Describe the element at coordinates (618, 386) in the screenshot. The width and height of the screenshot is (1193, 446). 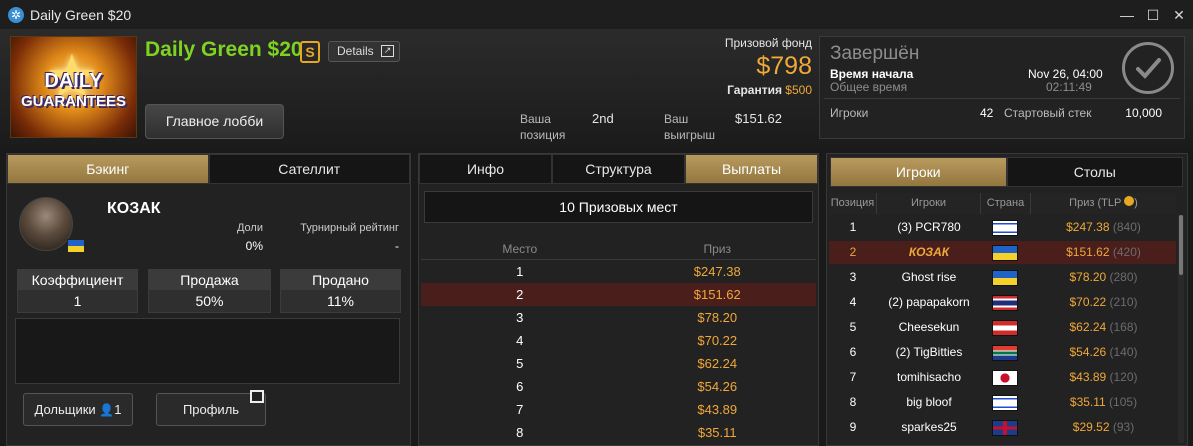
I see `table-row: 6 $54.26` at that location.